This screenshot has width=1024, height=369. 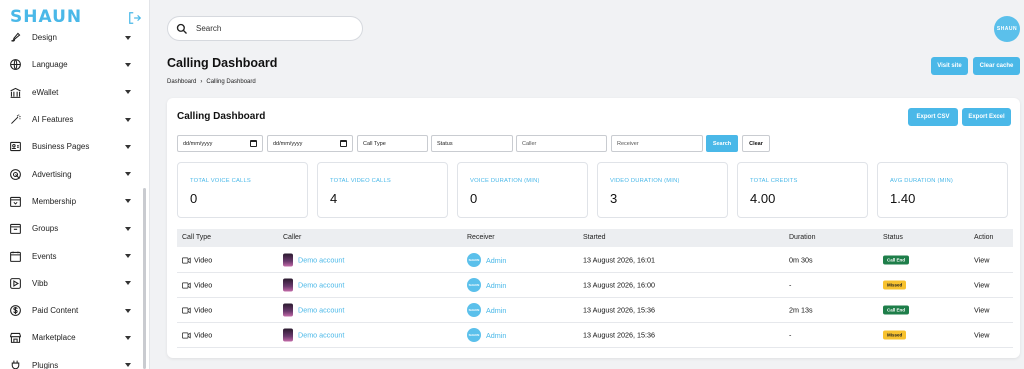 I want to click on visit-site-button: Visit site, so click(x=949, y=66).